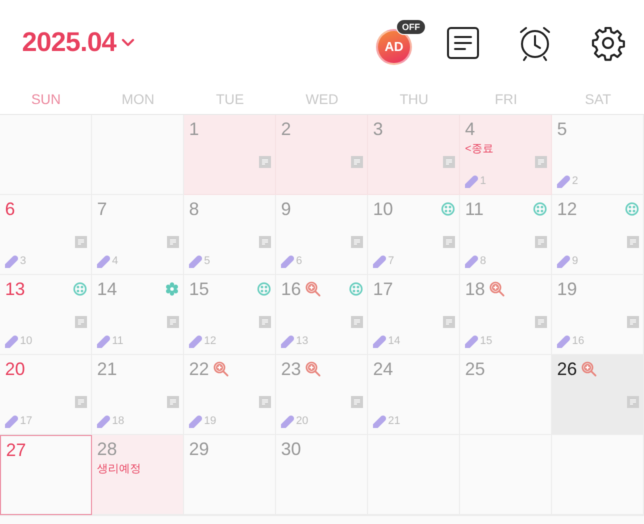  I want to click on day-number: 16, so click(291, 289).